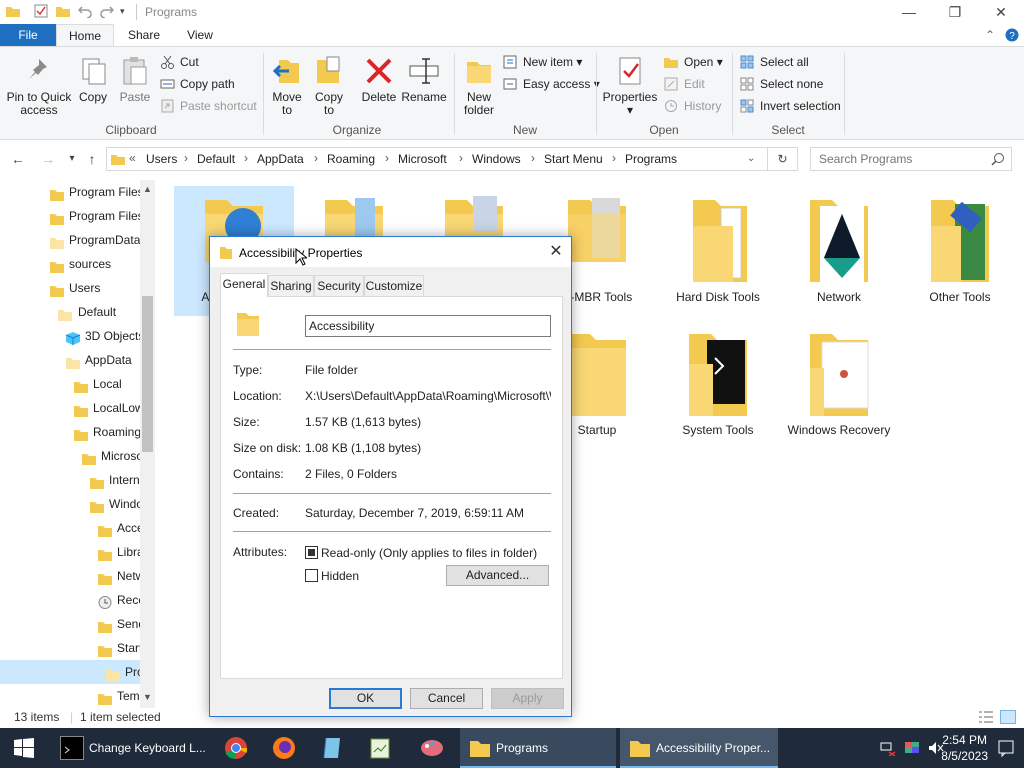 The image size is (1024, 768). Describe the element at coordinates (394, 285) in the screenshot. I see `tab-customize: Customize` at that location.